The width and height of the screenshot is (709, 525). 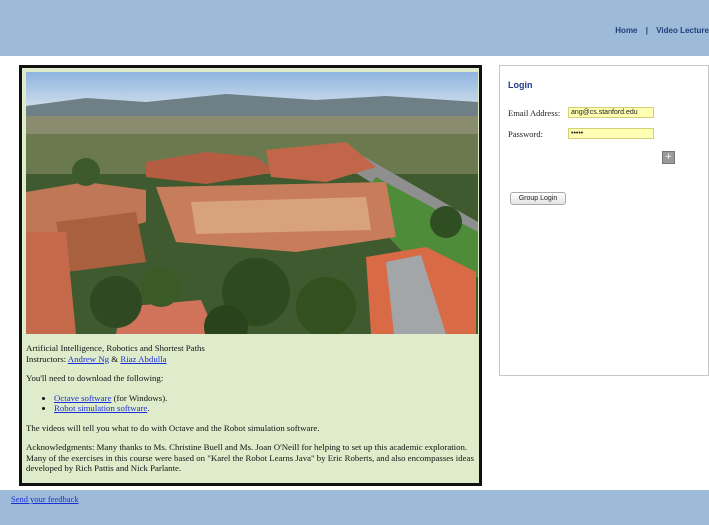 What do you see at coordinates (668, 157) in the screenshot?
I see `add-icon: +` at bounding box center [668, 157].